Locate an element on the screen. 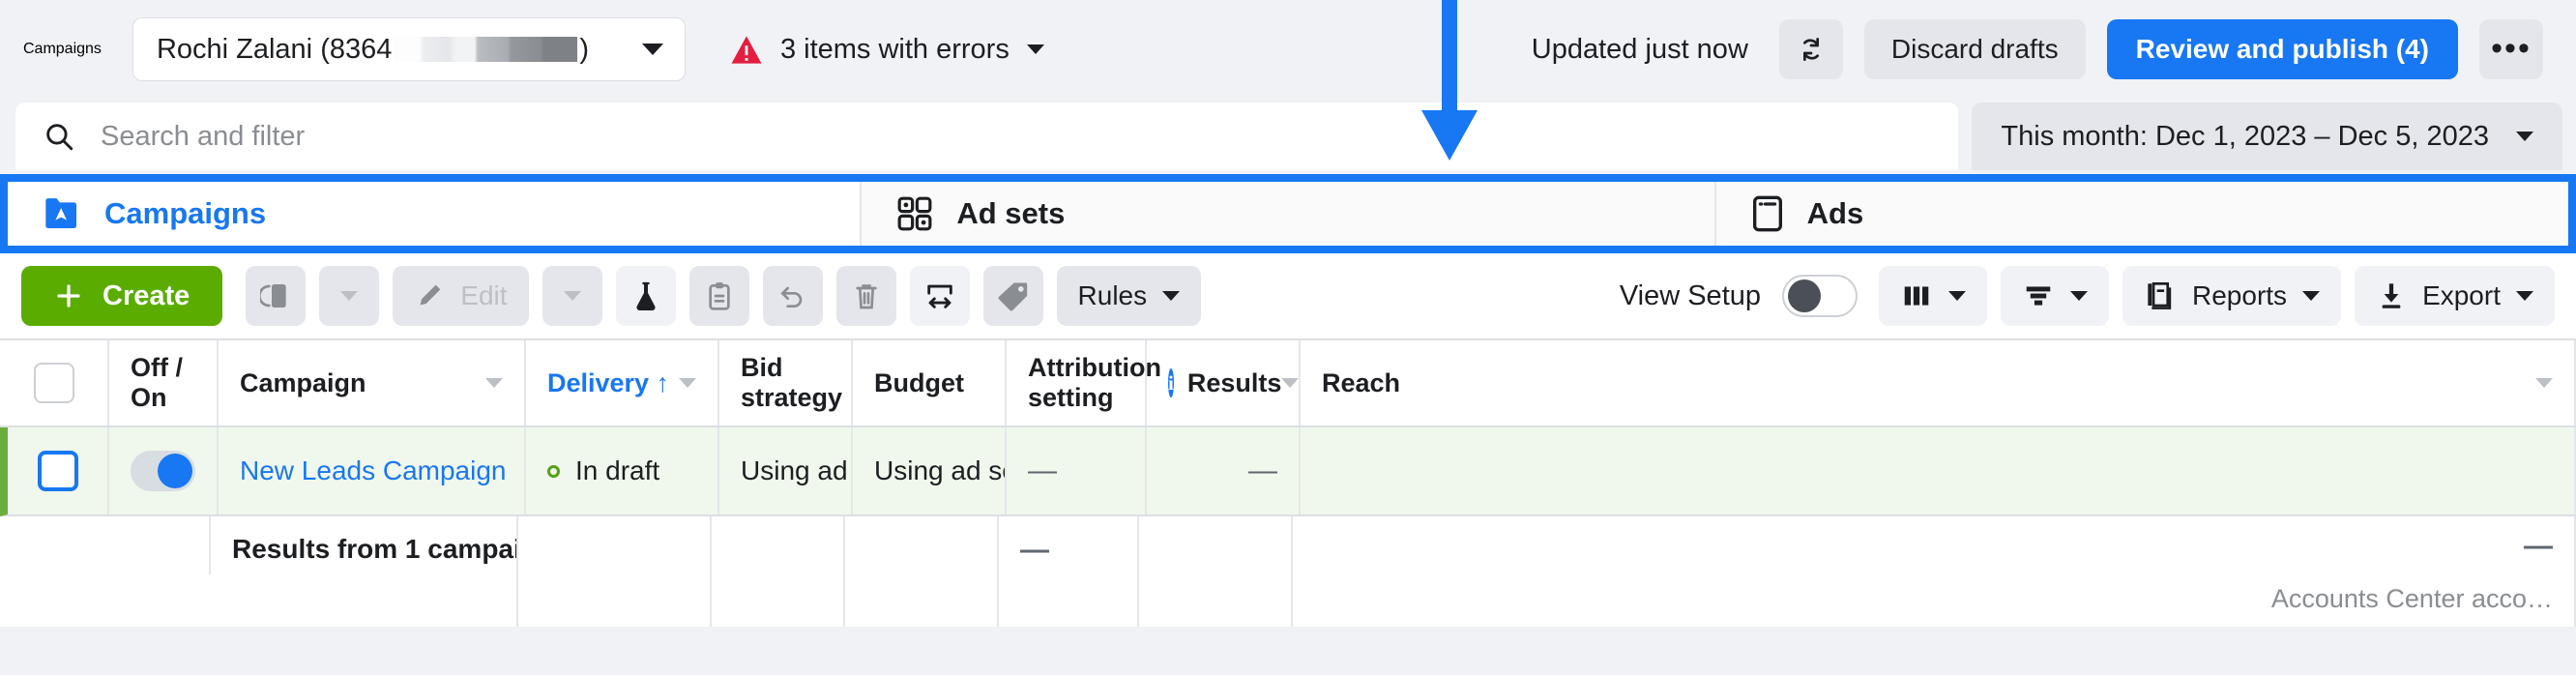 This screenshot has width=2576, height=675. account-id-suffix: ) is located at coordinates (584, 49).